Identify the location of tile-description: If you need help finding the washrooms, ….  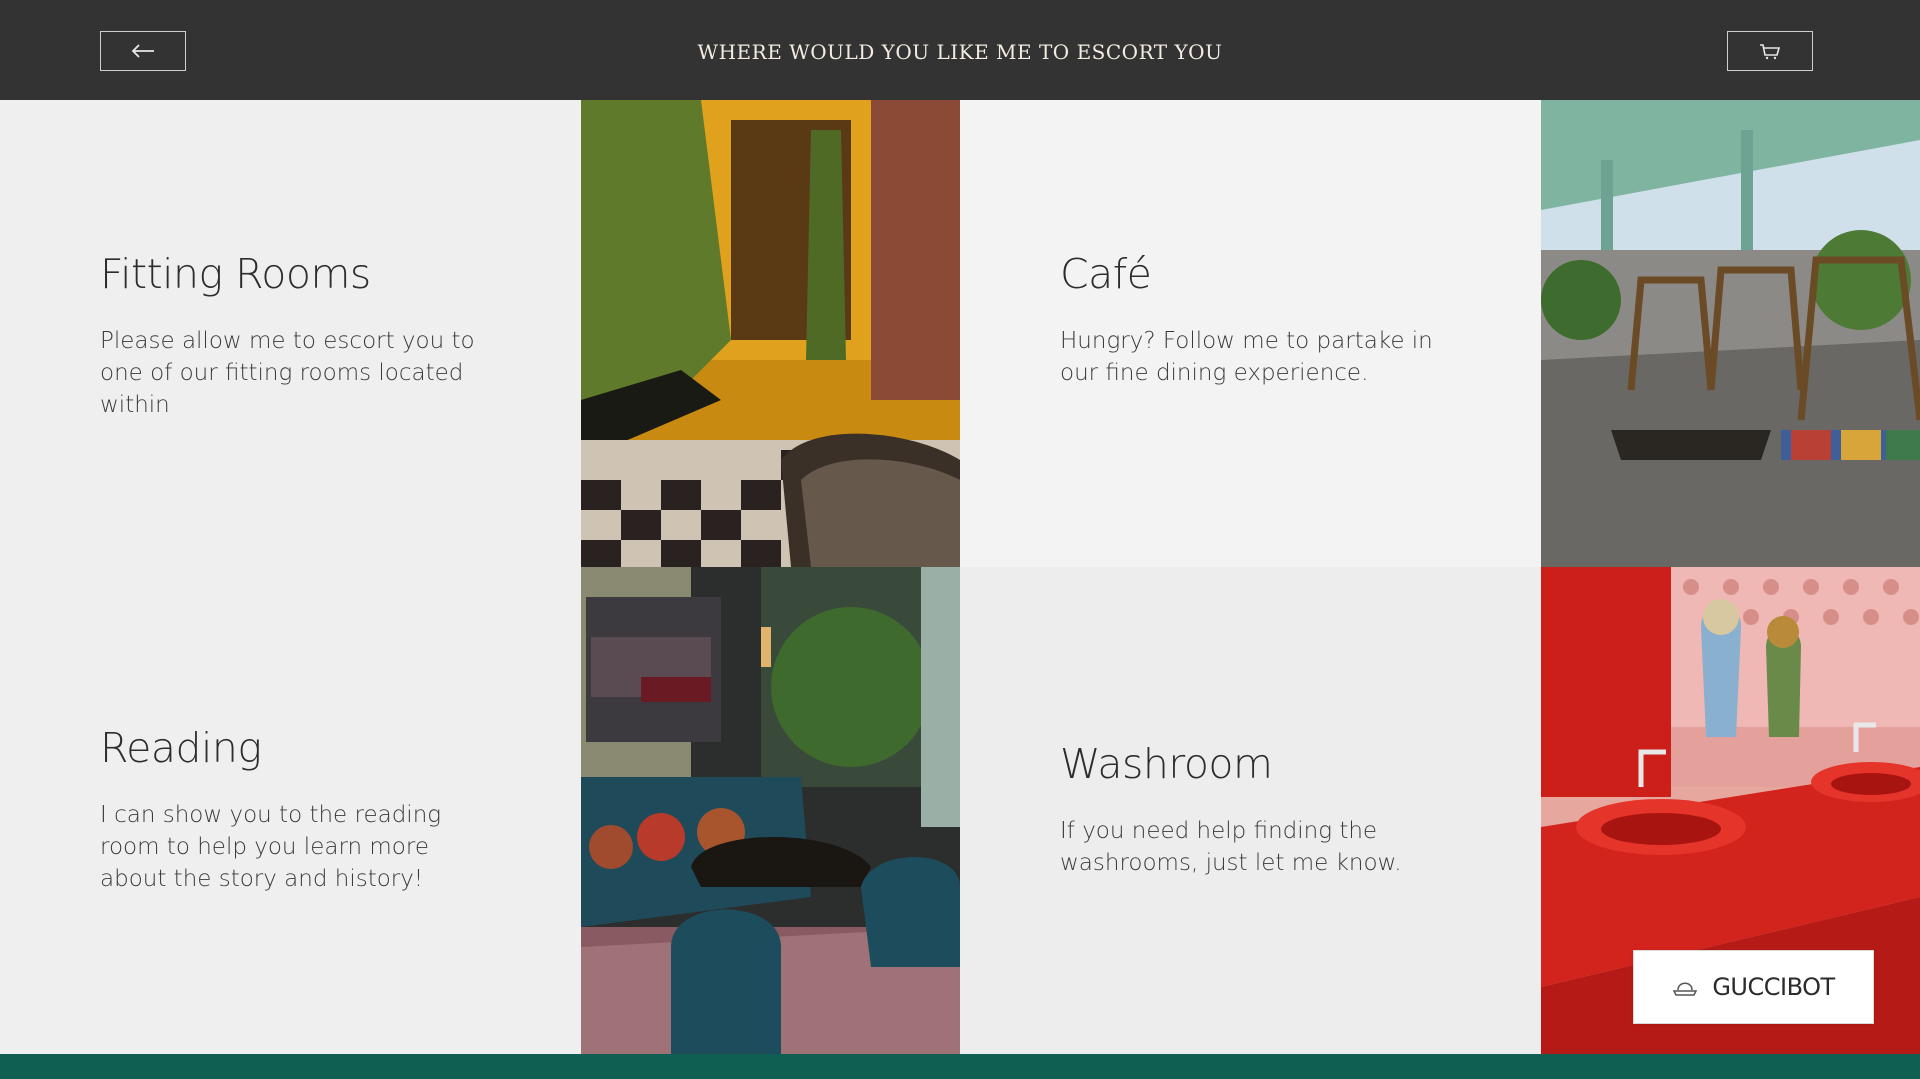
(1231, 847).